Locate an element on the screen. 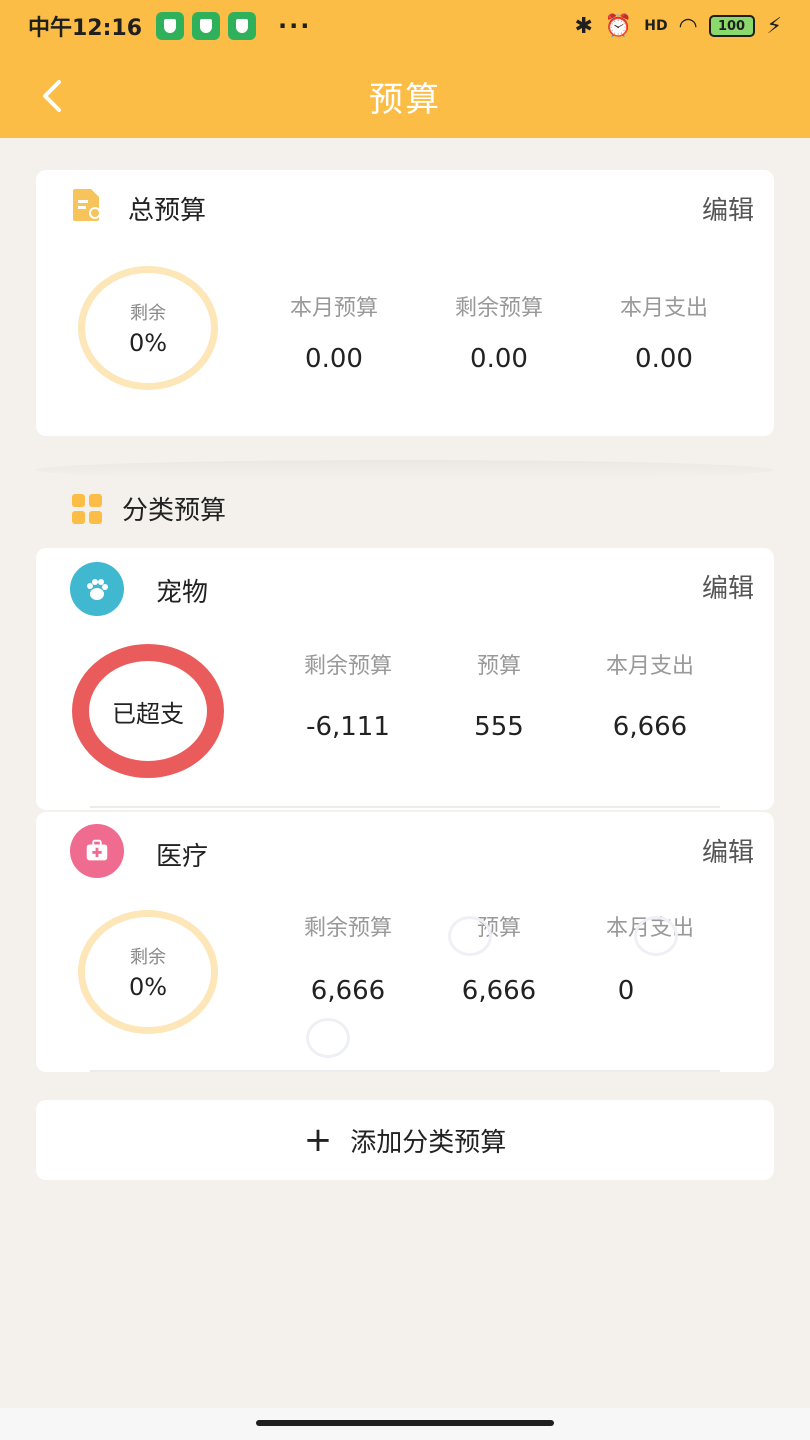 The height and width of the screenshot is (1440, 810). app-header: 中午12:16 ··· ✱ ⏰ HD ◠ 100 ⚡ 预算 is located at coordinates (405, 69).